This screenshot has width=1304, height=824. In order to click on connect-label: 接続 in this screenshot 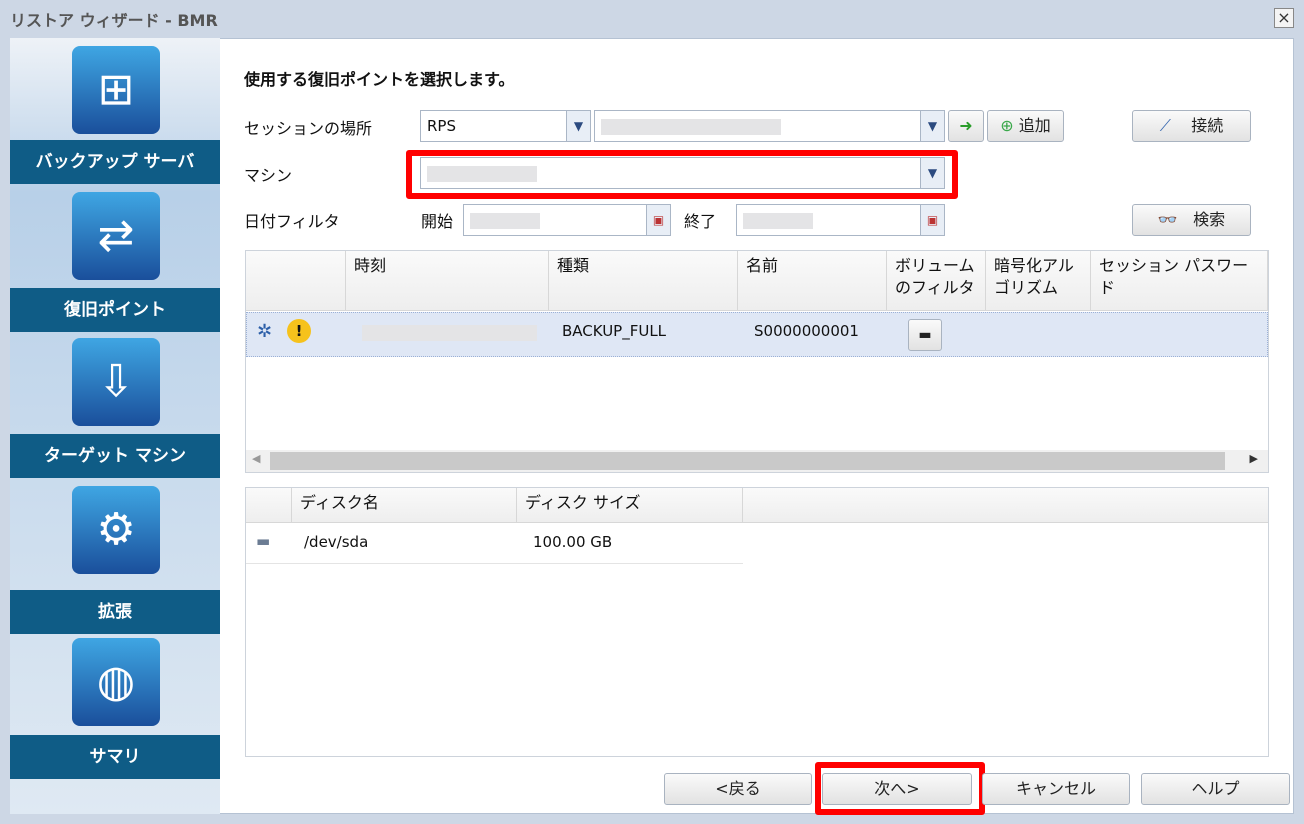, I will do `click(1207, 125)`.